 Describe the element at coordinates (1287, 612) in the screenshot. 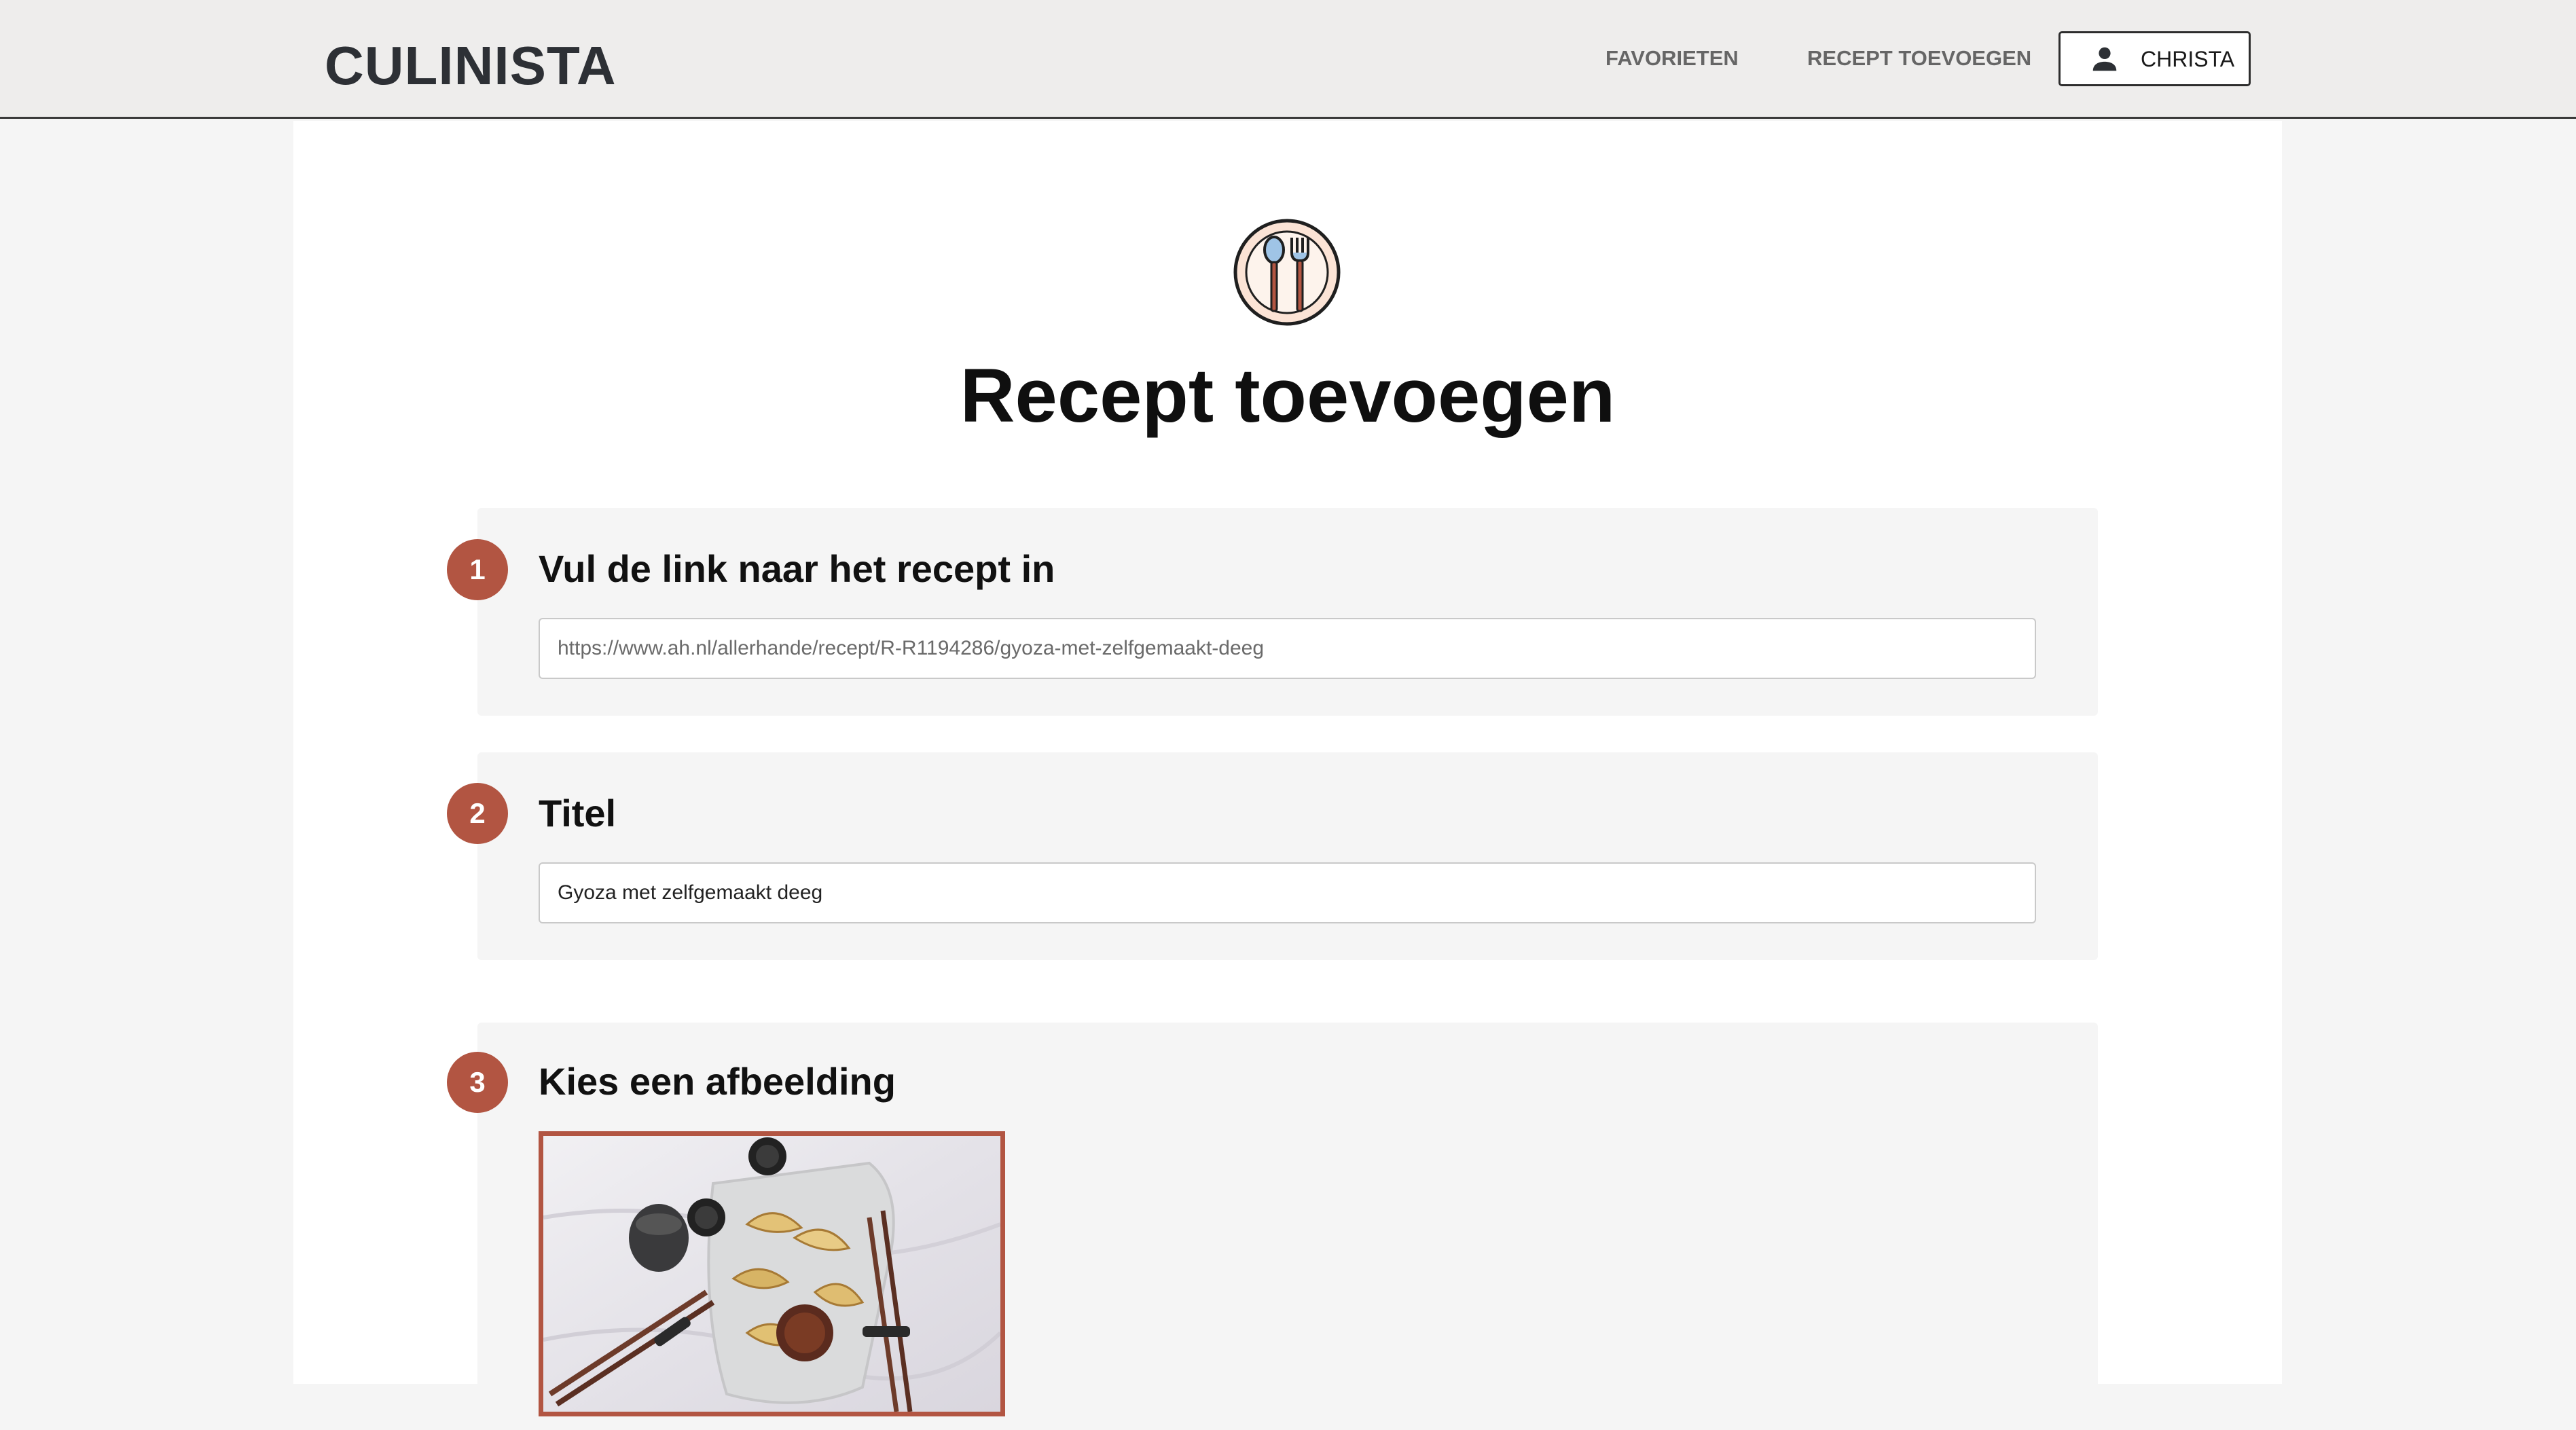

I see `step-card-link` at that location.